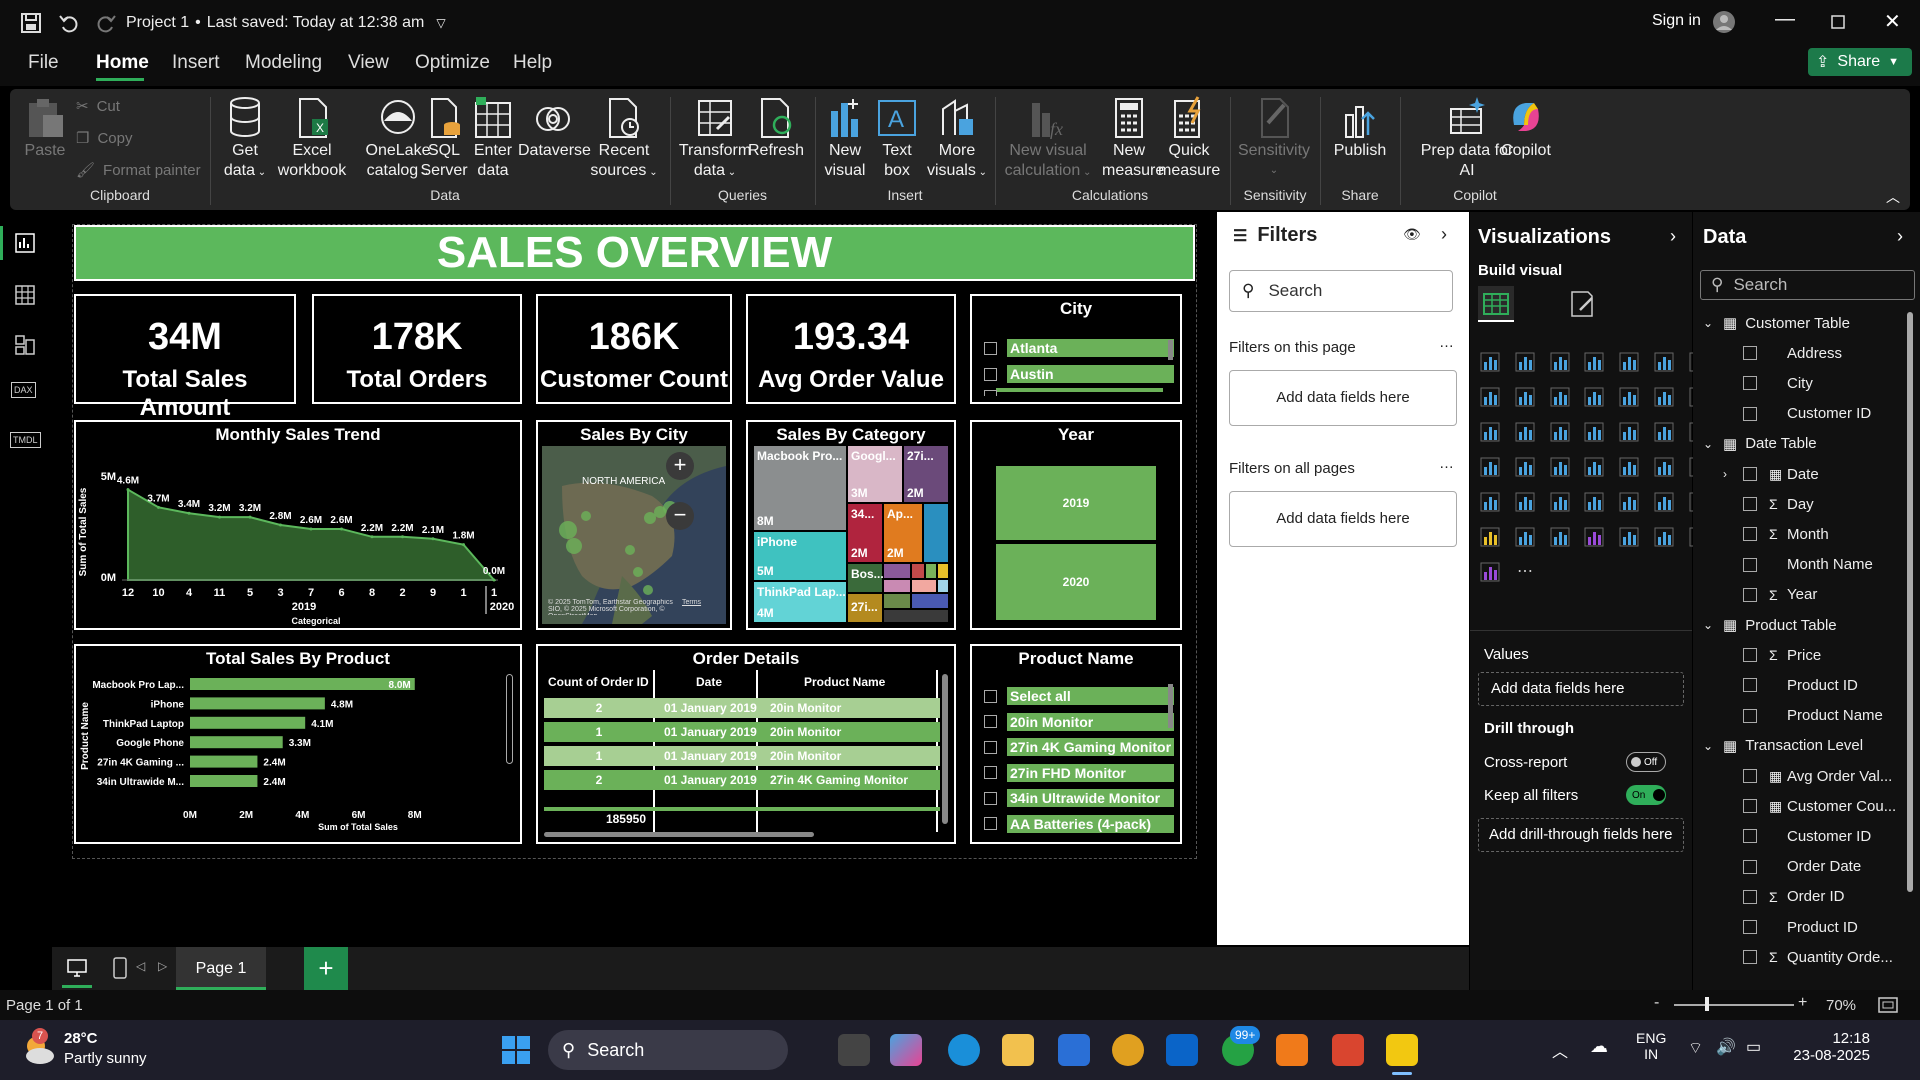 The image size is (1920, 1080). What do you see at coordinates (1525, 432) in the screenshot?
I see `scatter-icon` at bounding box center [1525, 432].